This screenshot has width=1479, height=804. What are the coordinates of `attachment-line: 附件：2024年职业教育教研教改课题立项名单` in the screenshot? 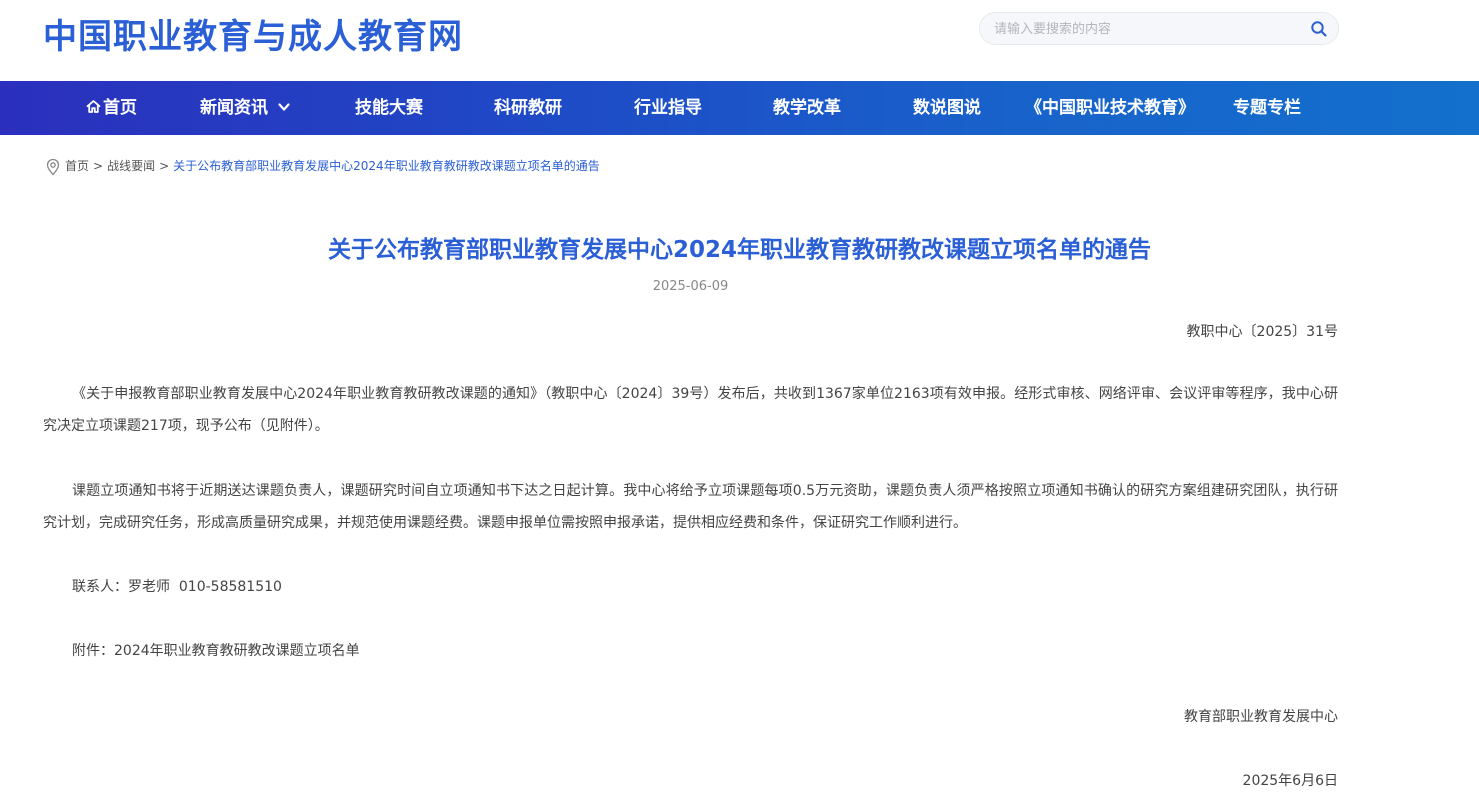 It's located at (216, 651).